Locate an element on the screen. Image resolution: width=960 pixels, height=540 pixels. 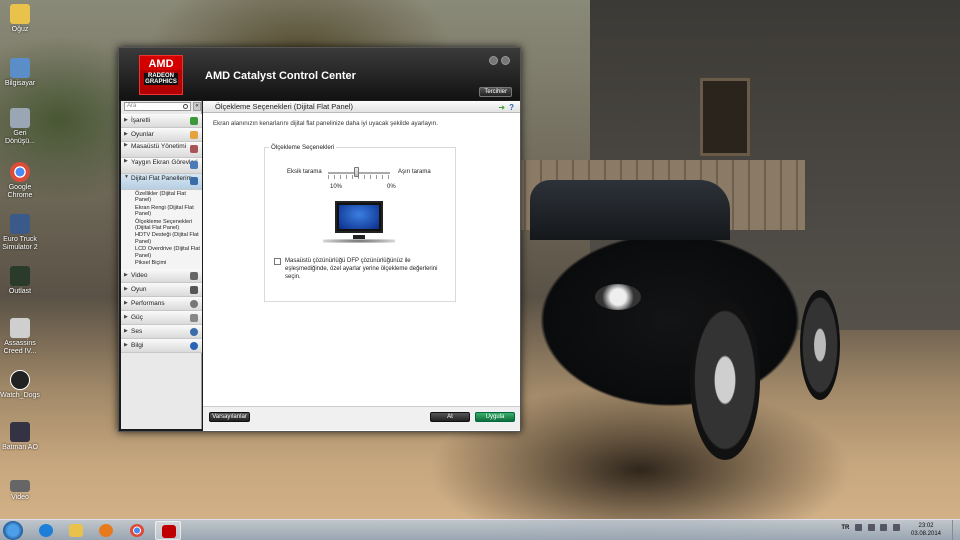
taskbar-media-player is located at coordinates (106, 530).